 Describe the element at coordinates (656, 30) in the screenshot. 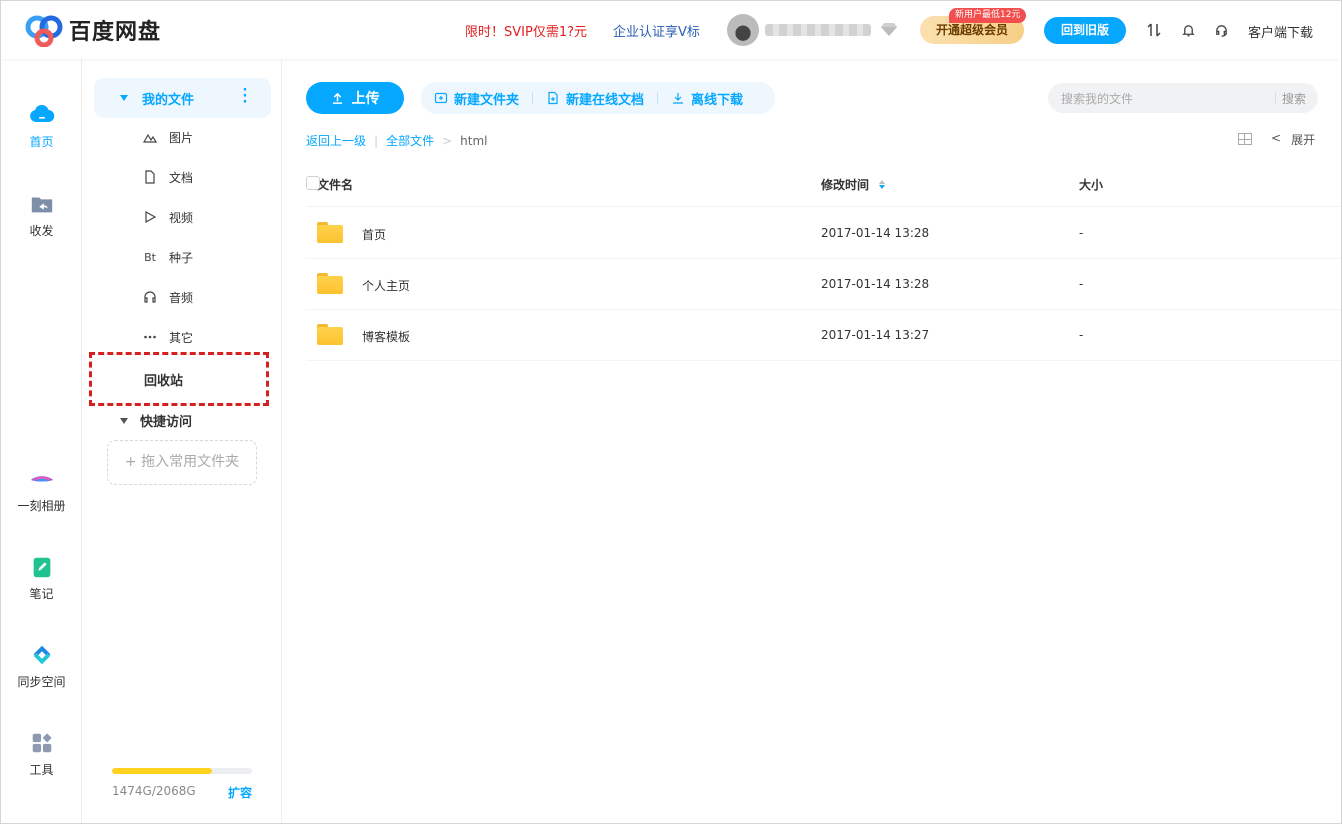

I see `enterprise-promo-link: 企业认证享V标` at that location.